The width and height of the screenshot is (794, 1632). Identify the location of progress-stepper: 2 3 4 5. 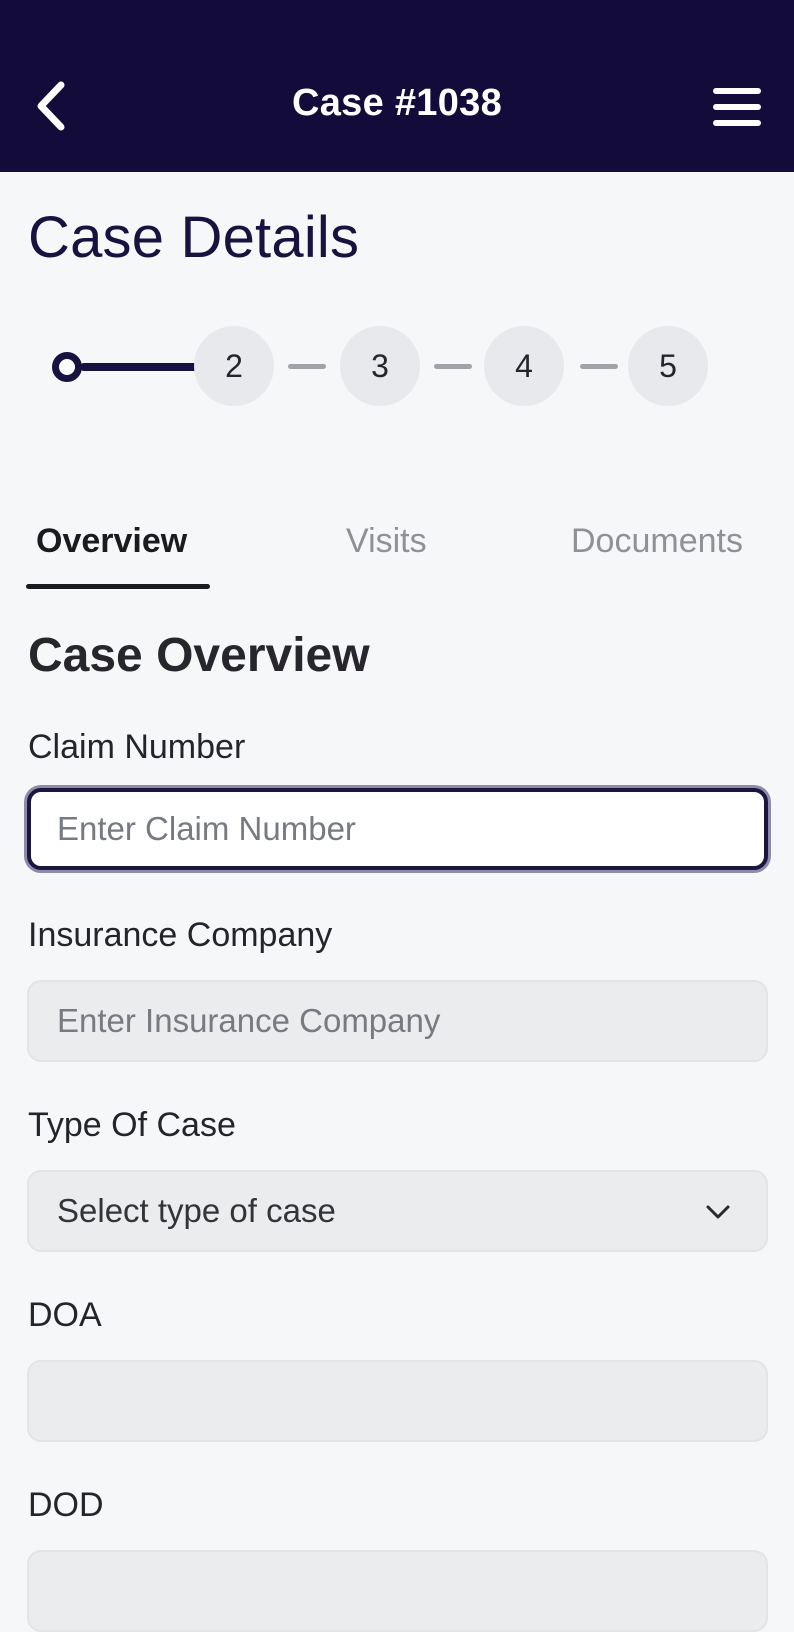
(402, 367).